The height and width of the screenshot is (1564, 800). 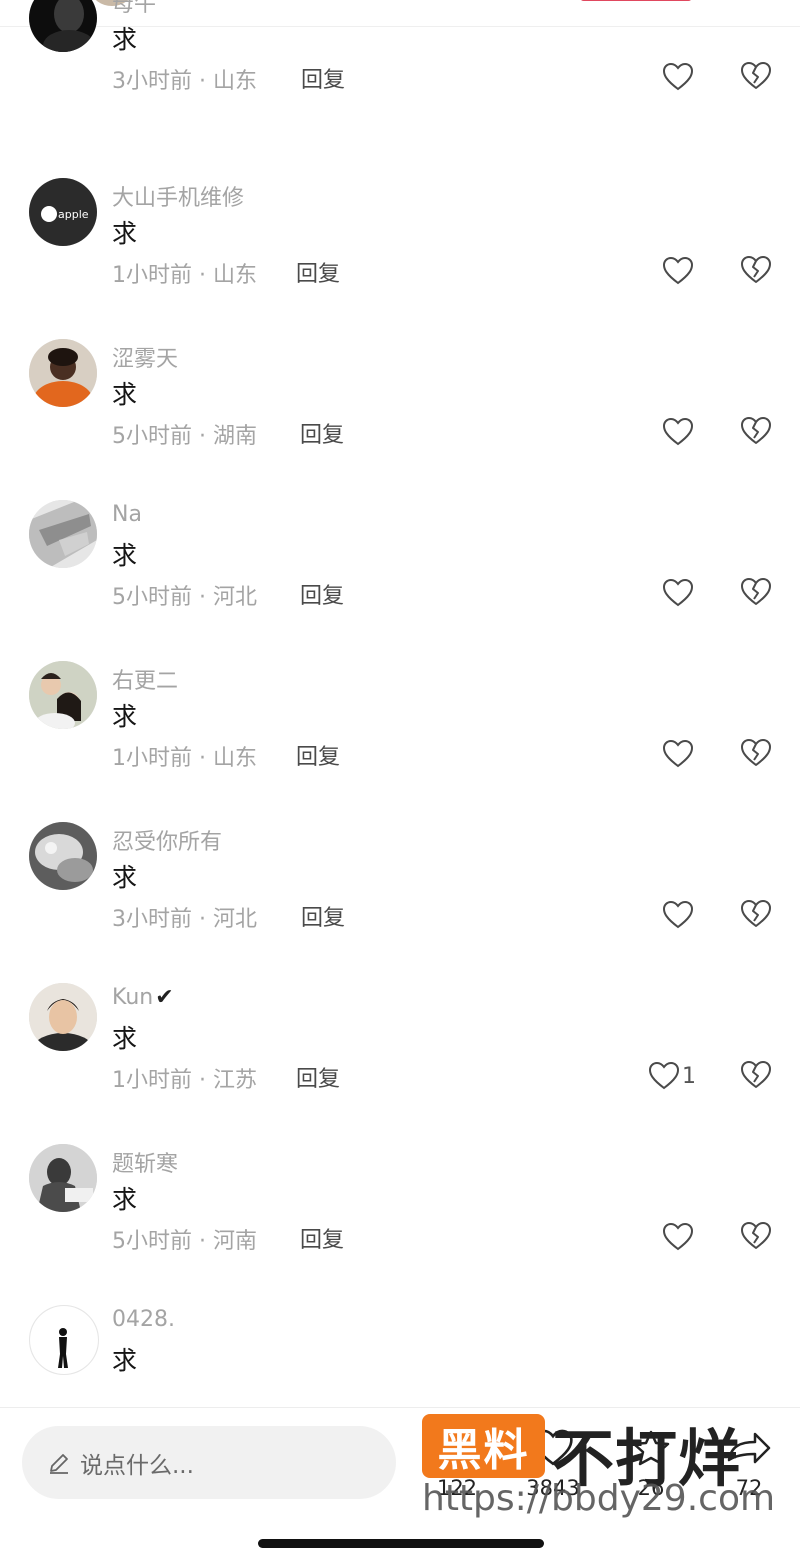 What do you see at coordinates (167, 840) in the screenshot?
I see `username: 忍受你所有` at bounding box center [167, 840].